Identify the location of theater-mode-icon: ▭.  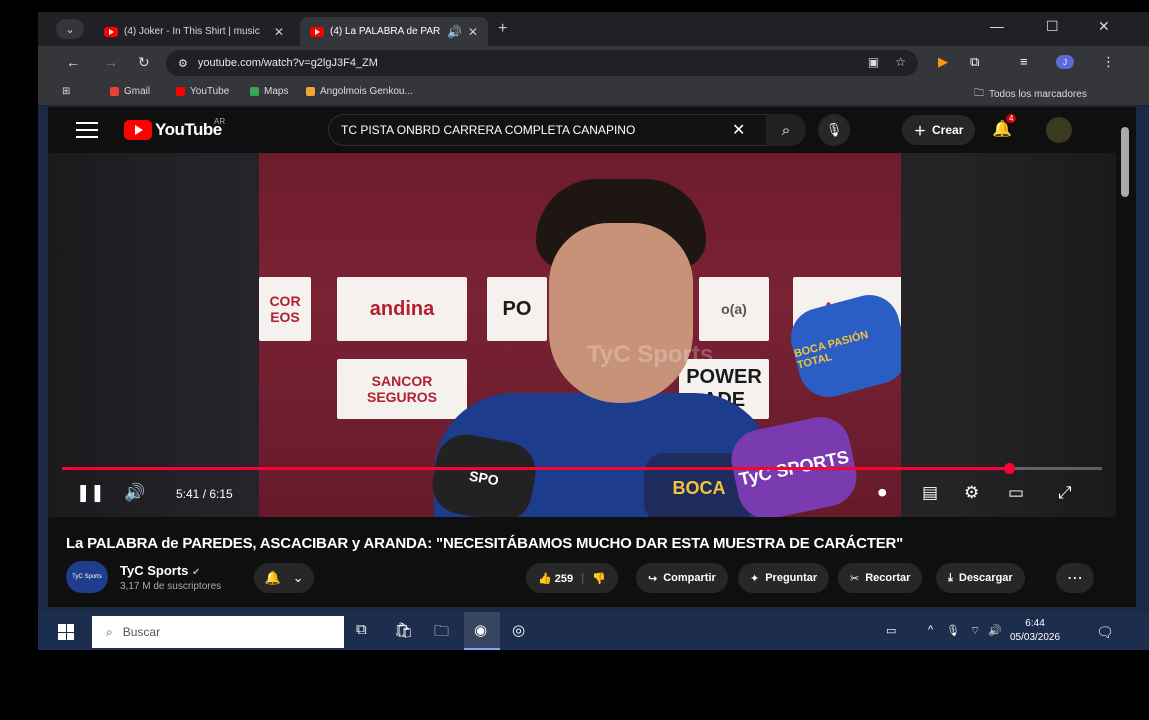
(1016, 493).